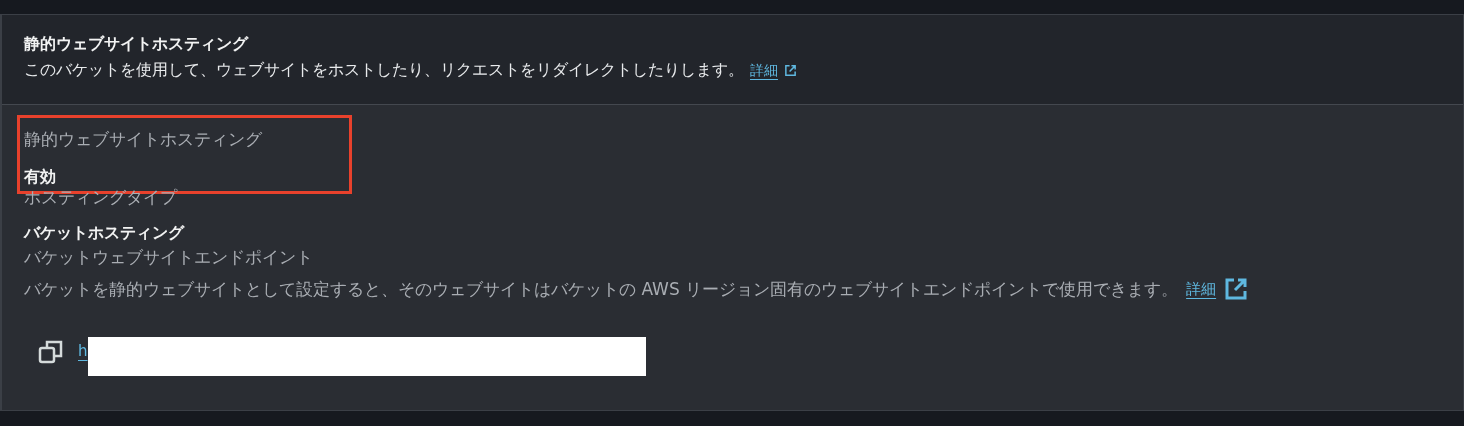 The height and width of the screenshot is (426, 1464). I want to click on field-label: バケットウェブサイトエンドポイント, so click(168, 257).